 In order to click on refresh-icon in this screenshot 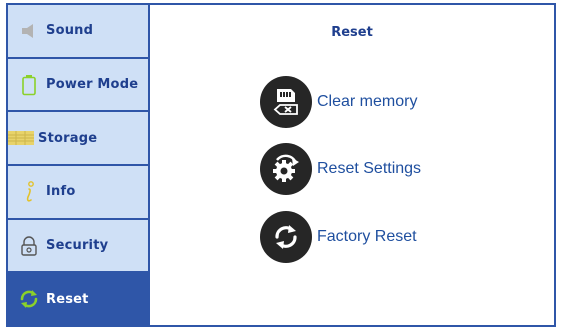, I will do `click(29, 299)`.